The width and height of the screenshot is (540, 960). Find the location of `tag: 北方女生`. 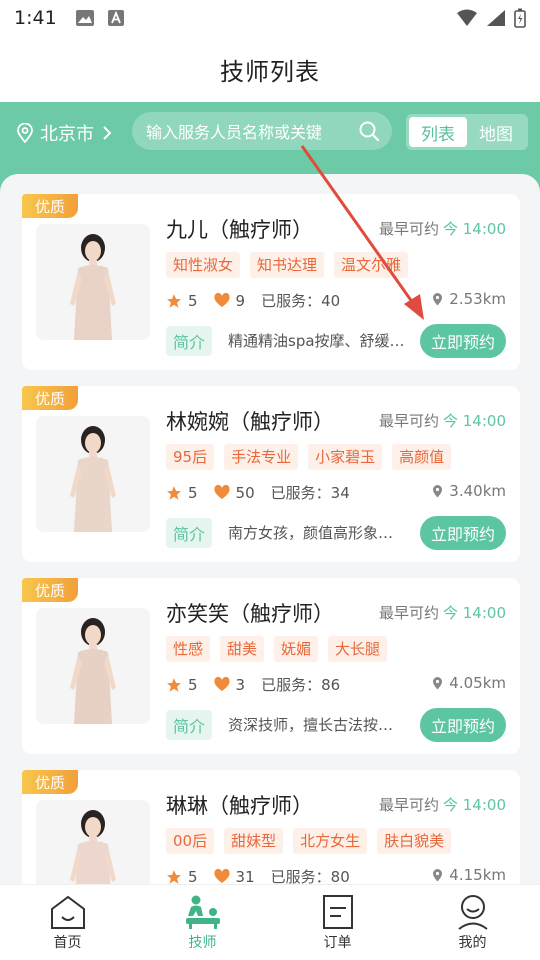

tag: 北方女生 is located at coordinates (330, 841).